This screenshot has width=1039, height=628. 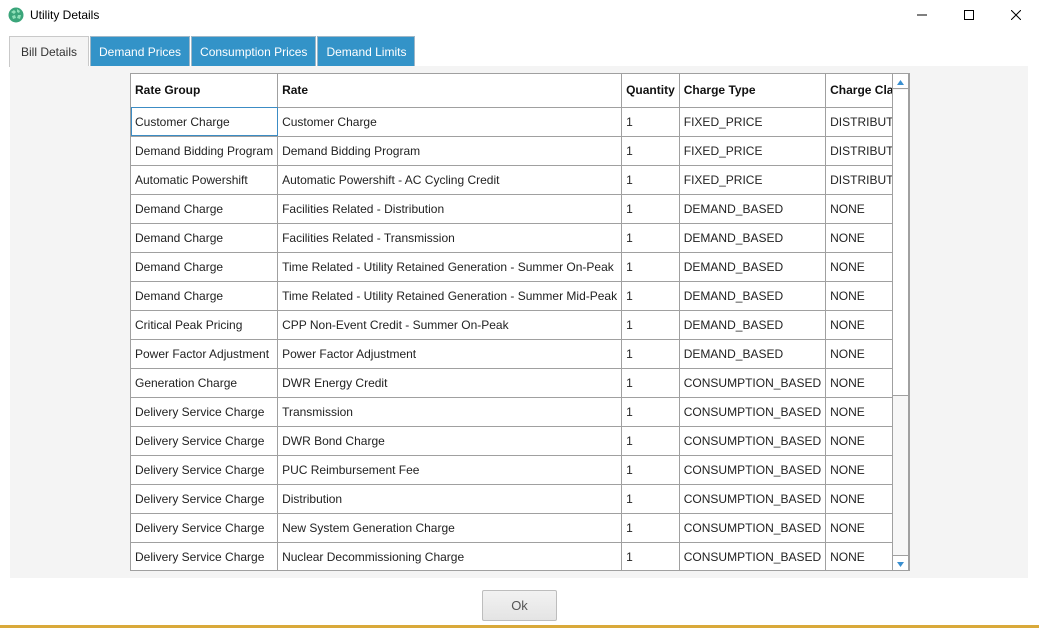 I want to click on cell-rate: Facilities Related - Transmission, so click(x=450, y=238).